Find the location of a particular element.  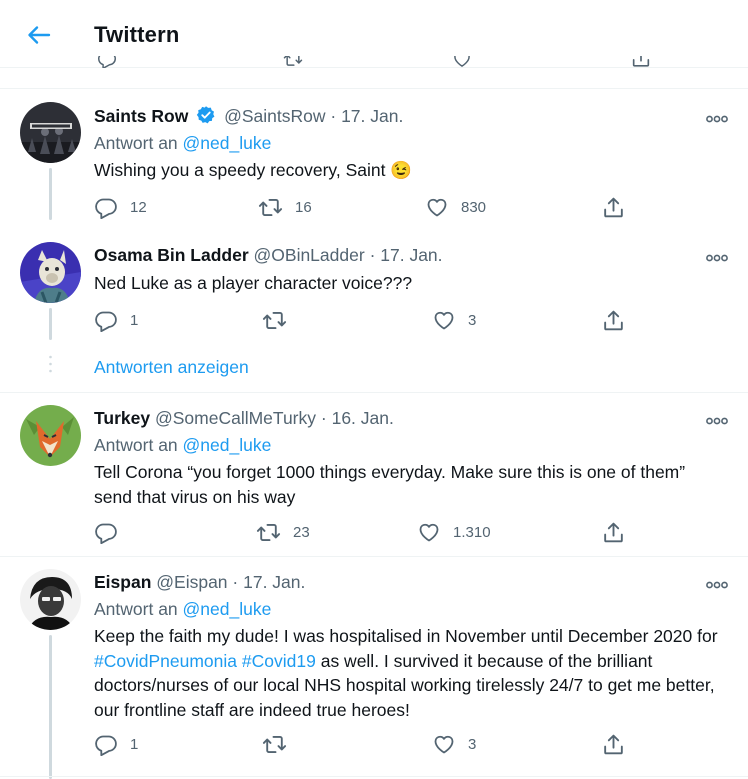

tweet-text-content: Wishing you a speedy recovery, Saint 😉 is located at coordinates (253, 170).